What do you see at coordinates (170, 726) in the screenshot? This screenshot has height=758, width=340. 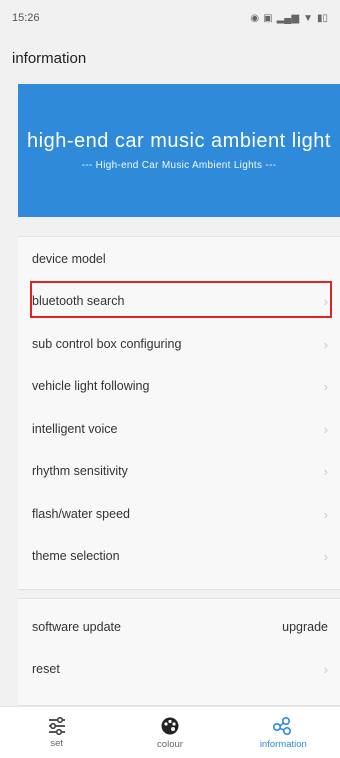 I see `palette-icon` at bounding box center [170, 726].